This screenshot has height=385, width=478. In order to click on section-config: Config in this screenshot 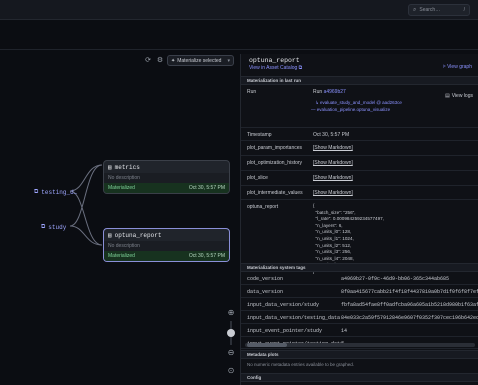, I will do `click(359, 377)`.